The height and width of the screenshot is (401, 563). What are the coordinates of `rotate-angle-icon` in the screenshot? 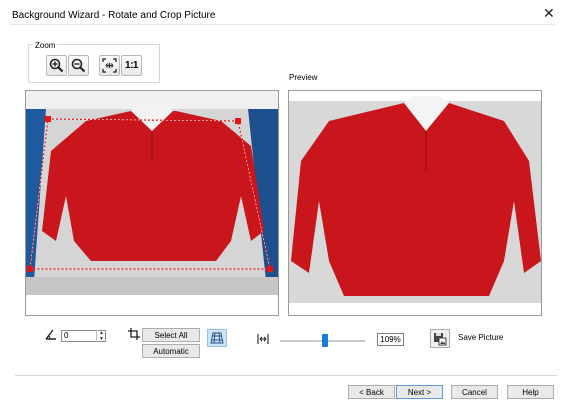 It's located at (51, 335).